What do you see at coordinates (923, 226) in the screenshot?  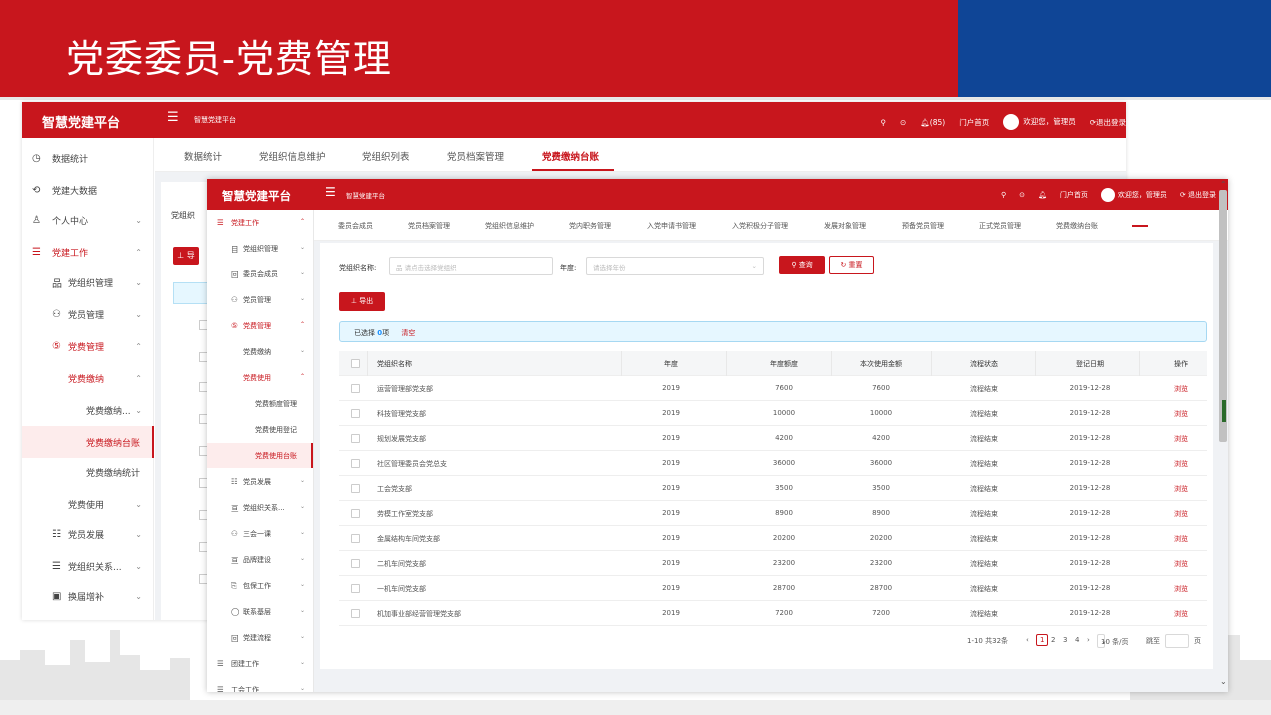 I see `tab-probationary: 预备党员管理` at bounding box center [923, 226].